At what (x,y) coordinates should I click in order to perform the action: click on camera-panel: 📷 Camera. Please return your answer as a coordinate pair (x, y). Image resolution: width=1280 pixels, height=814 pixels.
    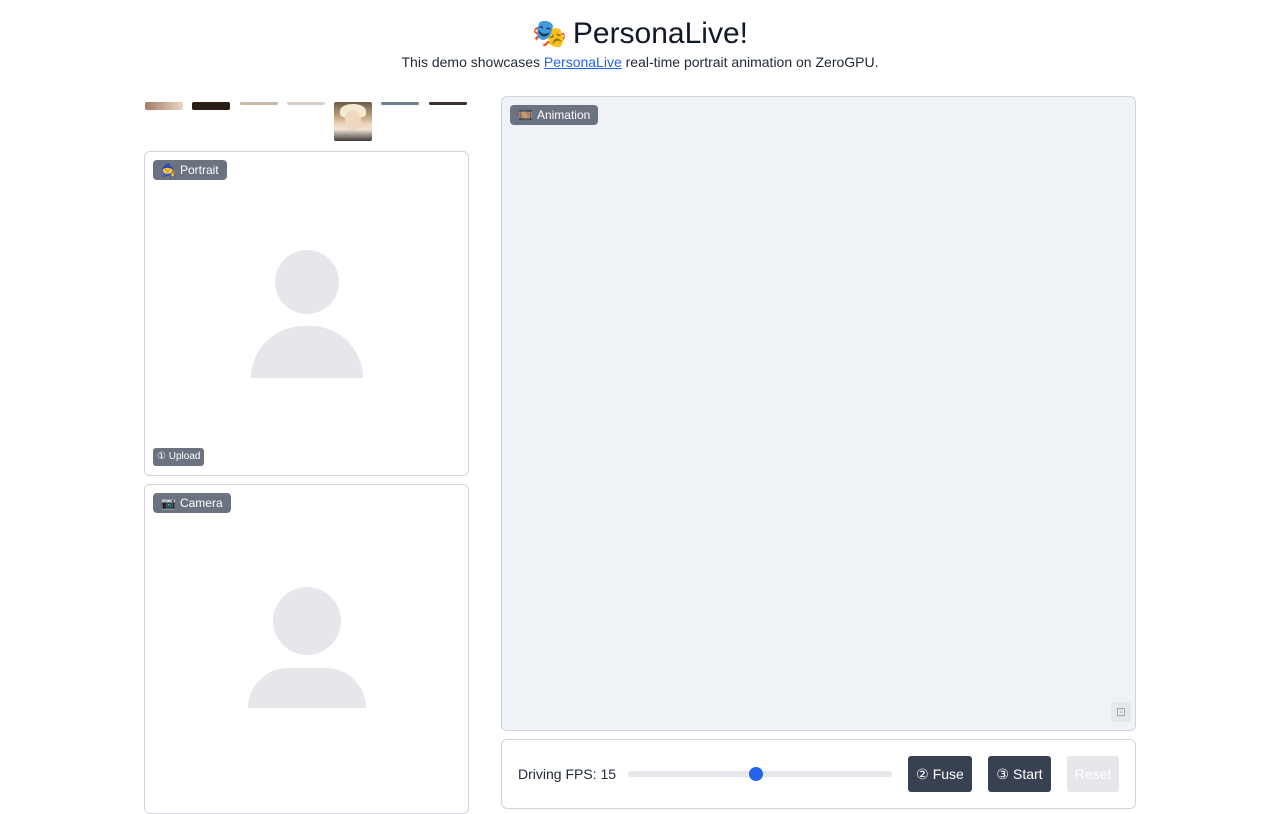
    Looking at the image, I should click on (306, 649).